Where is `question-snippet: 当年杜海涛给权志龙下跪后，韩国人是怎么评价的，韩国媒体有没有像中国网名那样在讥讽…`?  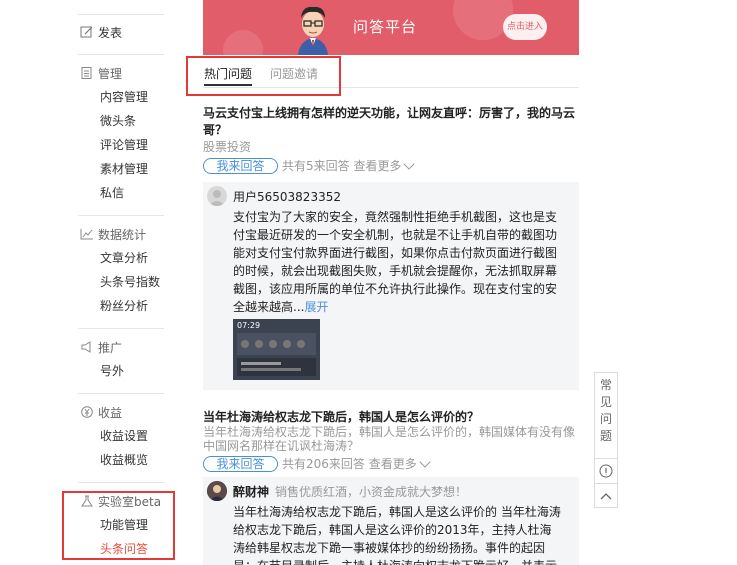 question-snippet: 当年杜海涛给权志龙下跪后，韩国人是怎么评价的，韩国媒体有没有像中国网名那样在讥讽… is located at coordinates (389, 439).